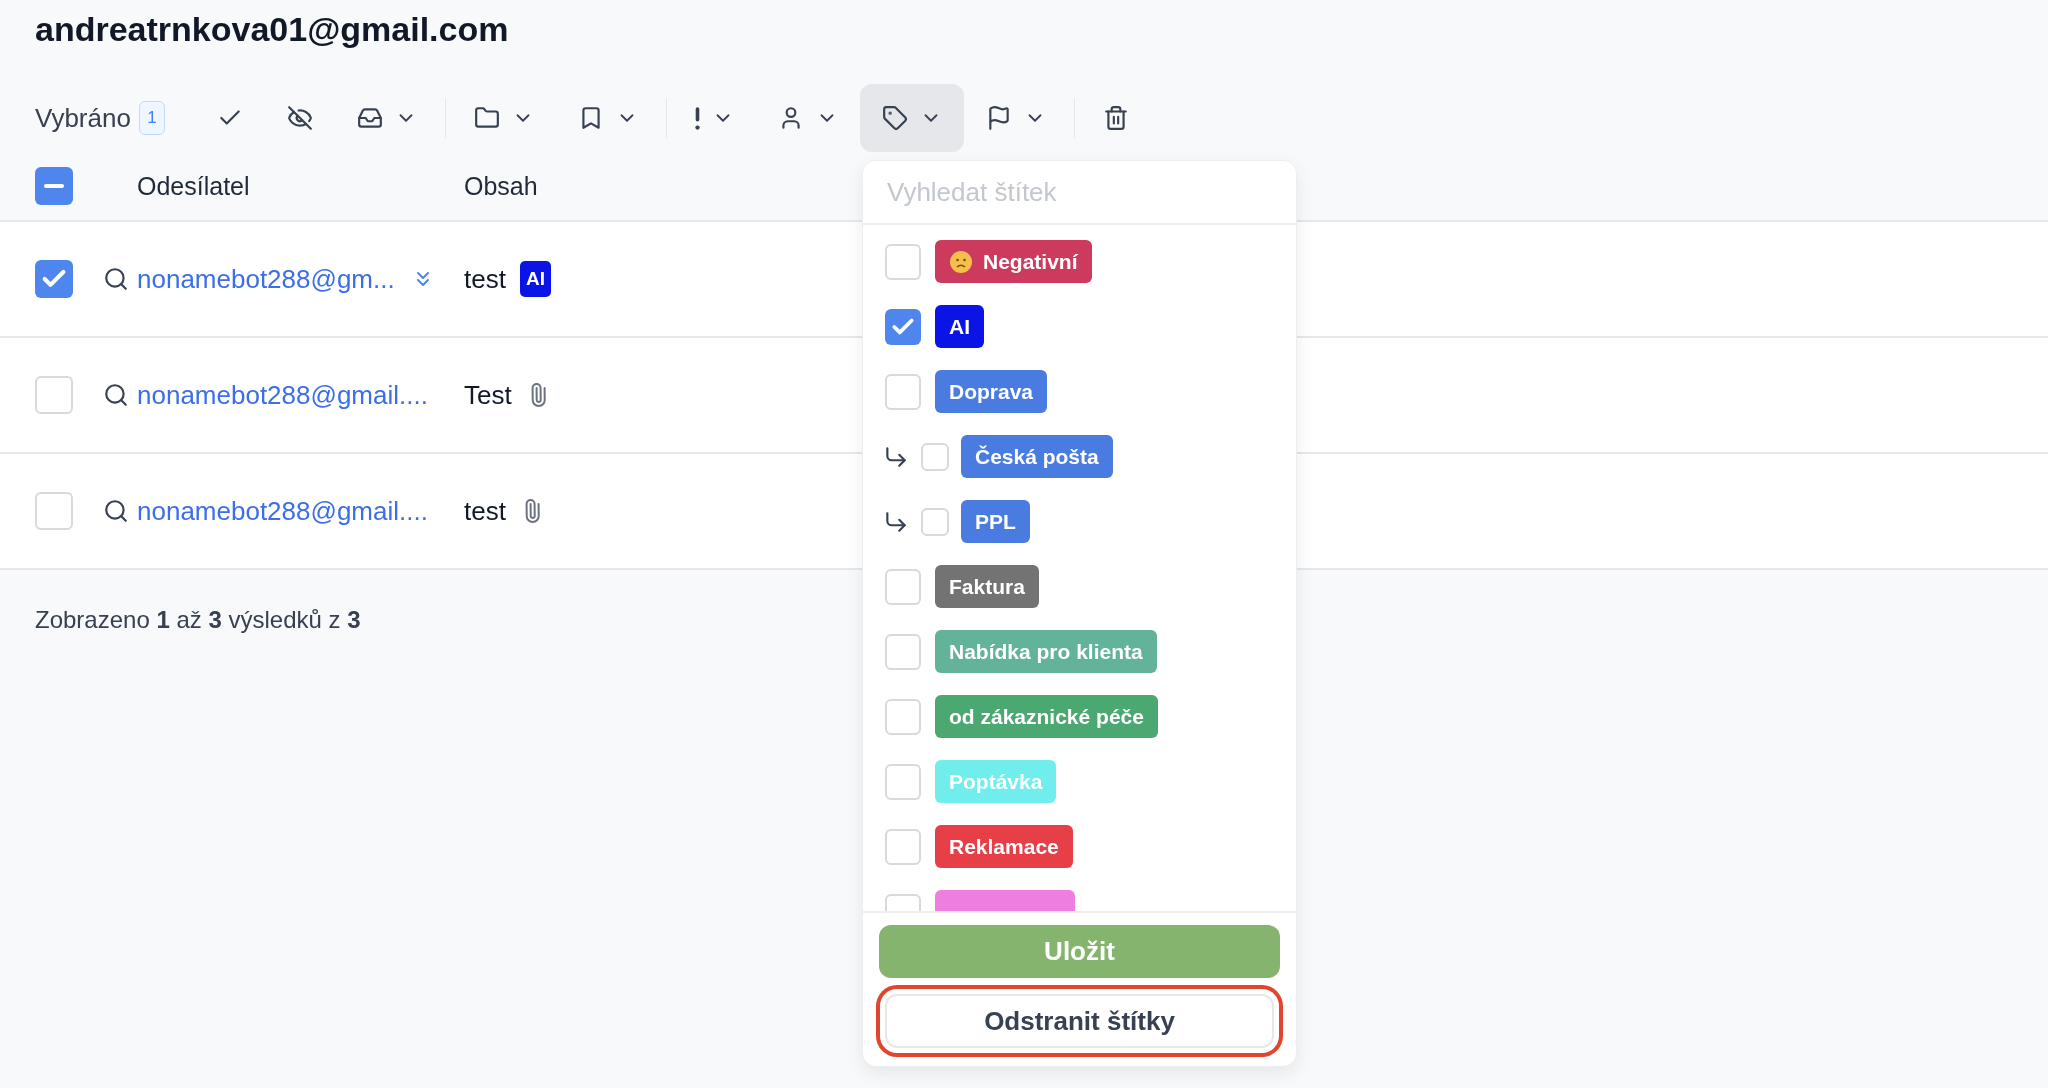  Describe the element at coordinates (1046, 716) in the screenshot. I see `tag-label: od zákaznické péče` at that location.